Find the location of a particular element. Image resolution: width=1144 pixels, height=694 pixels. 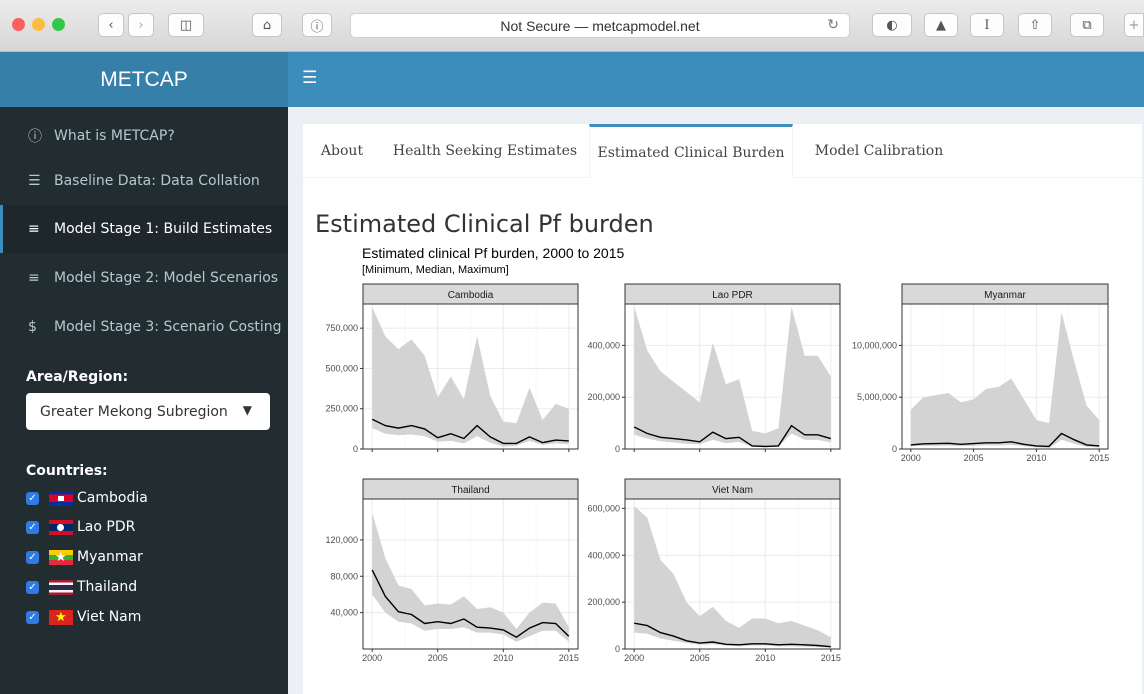

info-icon: ⓘ is located at coordinates (35, 137).